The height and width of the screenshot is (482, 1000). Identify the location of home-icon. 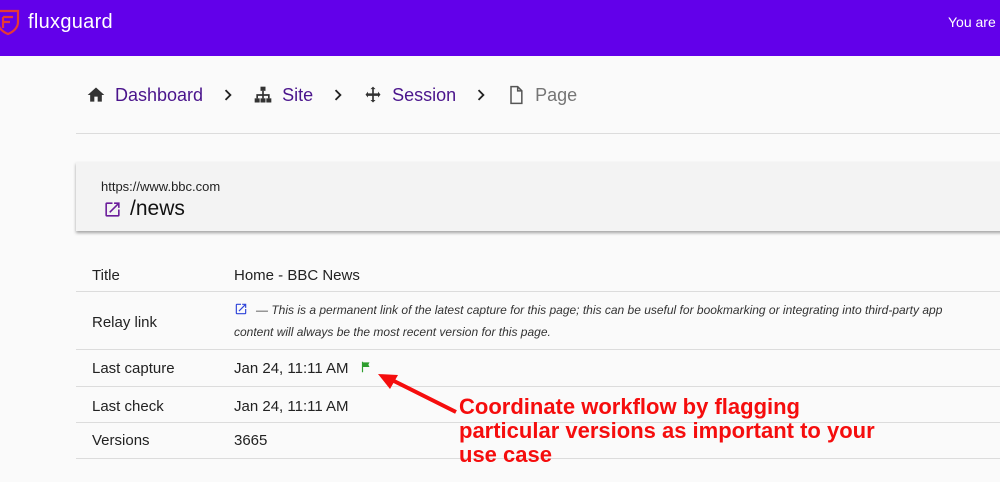
(96, 94).